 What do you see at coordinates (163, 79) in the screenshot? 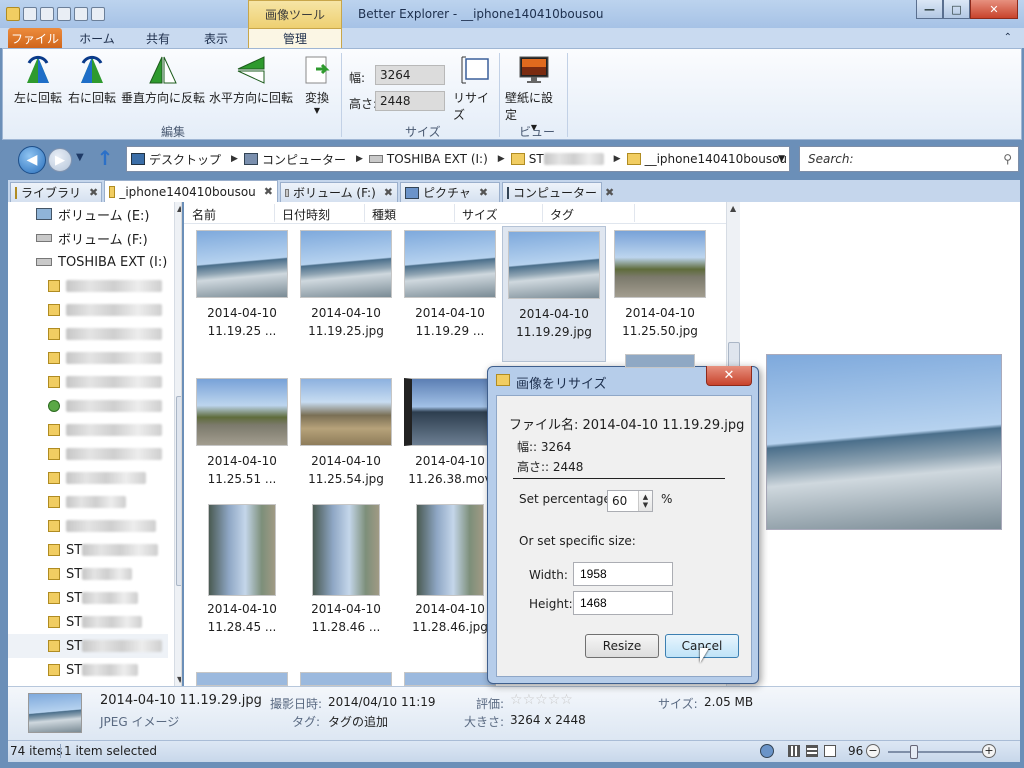
I see `flip-vertical-button: 垂直方向に反転` at bounding box center [163, 79].